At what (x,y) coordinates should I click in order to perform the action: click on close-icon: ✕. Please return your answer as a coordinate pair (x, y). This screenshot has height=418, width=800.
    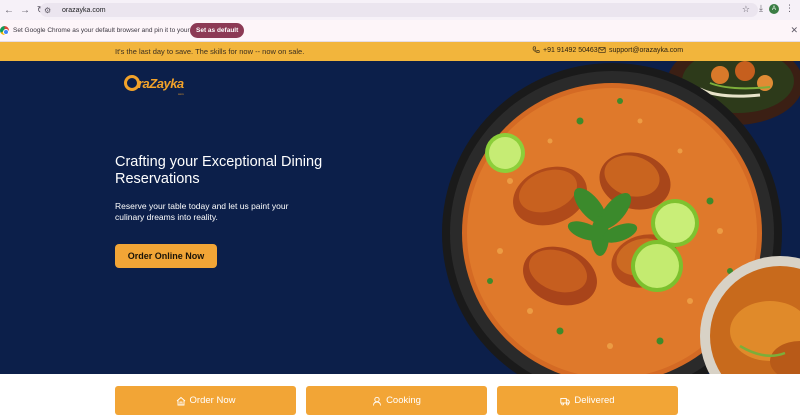
    Looking at the image, I should click on (794, 30).